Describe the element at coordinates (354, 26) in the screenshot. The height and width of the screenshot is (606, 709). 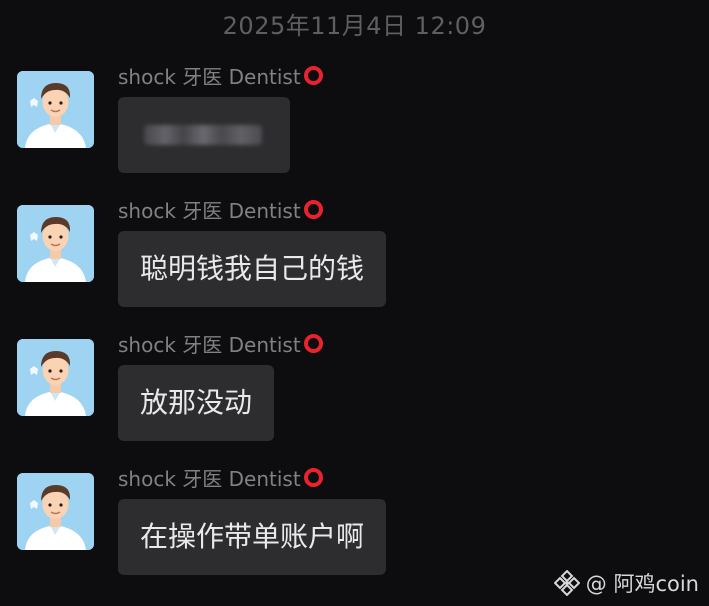
I see `chat-timestamp: 2025年11月4日 12:09` at that location.